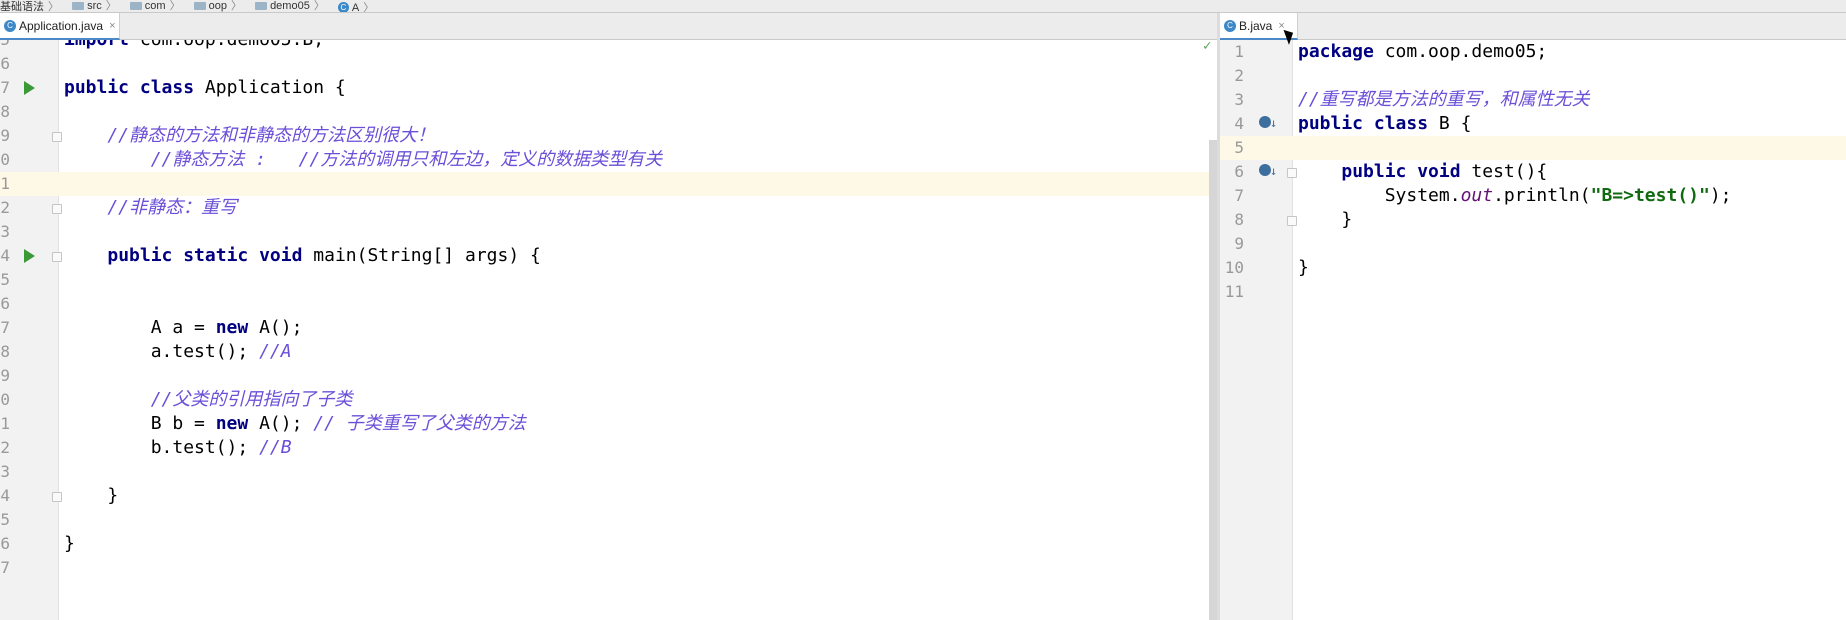 The height and width of the screenshot is (620, 1846). I want to click on code-token: public class, so click(1368, 123).